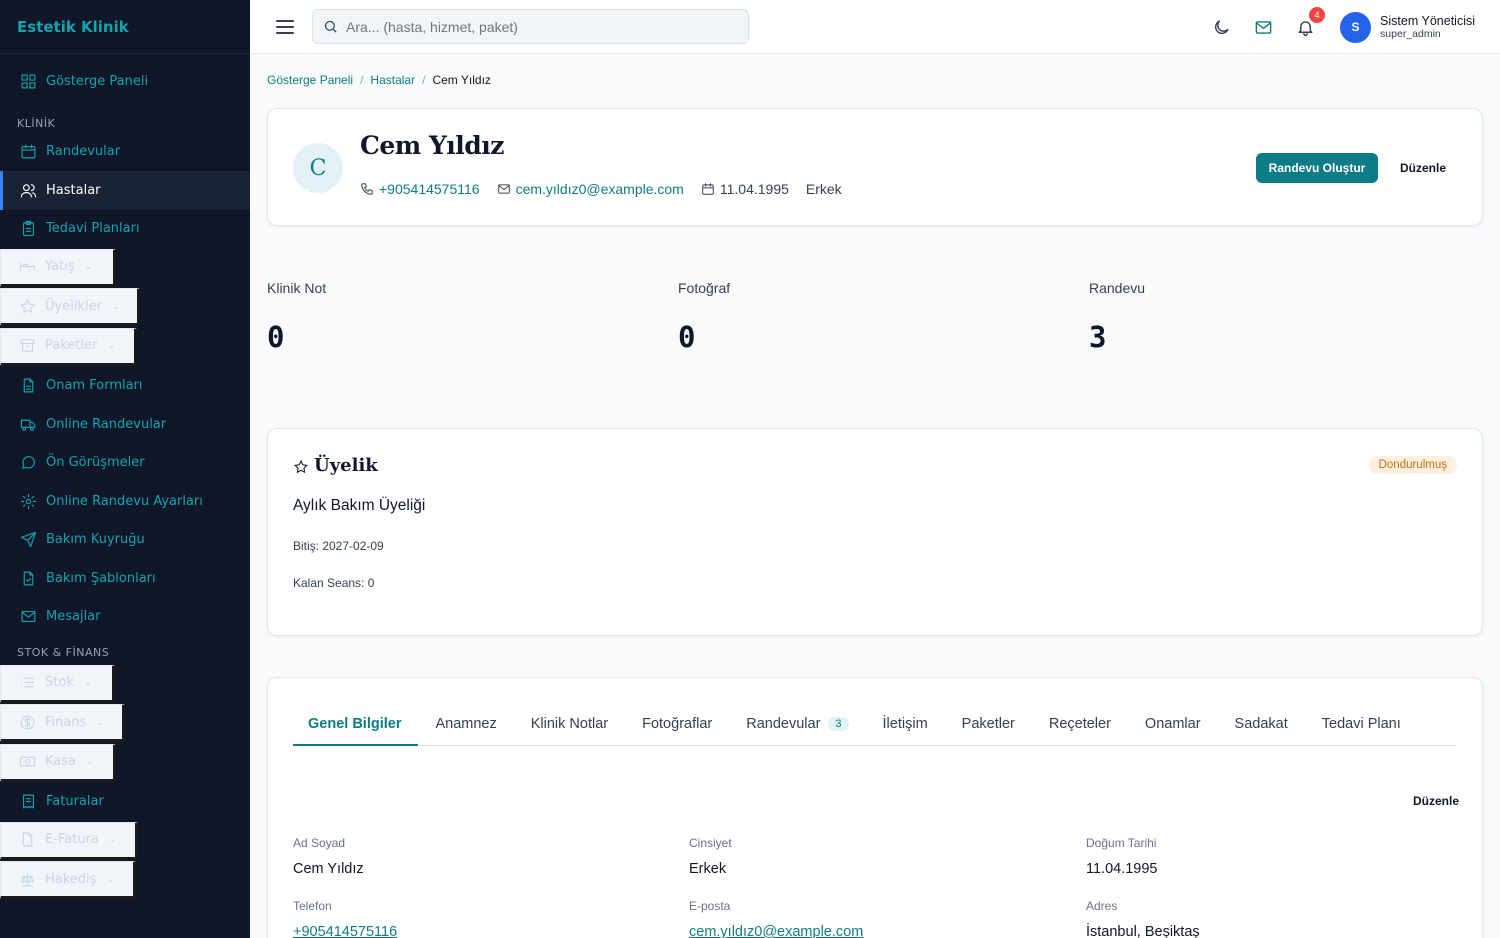  What do you see at coordinates (797, 730) in the screenshot?
I see `tab-randevular: Randevular 3` at bounding box center [797, 730].